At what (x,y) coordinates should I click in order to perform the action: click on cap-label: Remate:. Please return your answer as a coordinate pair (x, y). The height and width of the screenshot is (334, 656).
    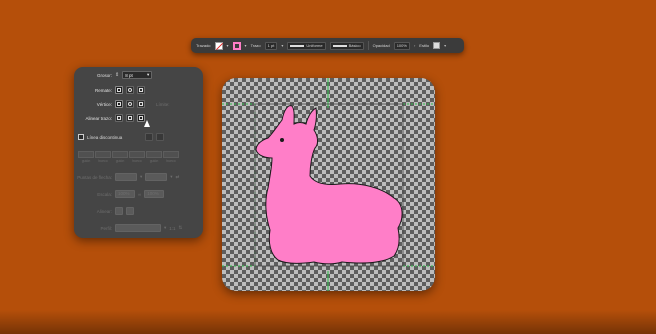
    Looking at the image, I should click on (103, 90).